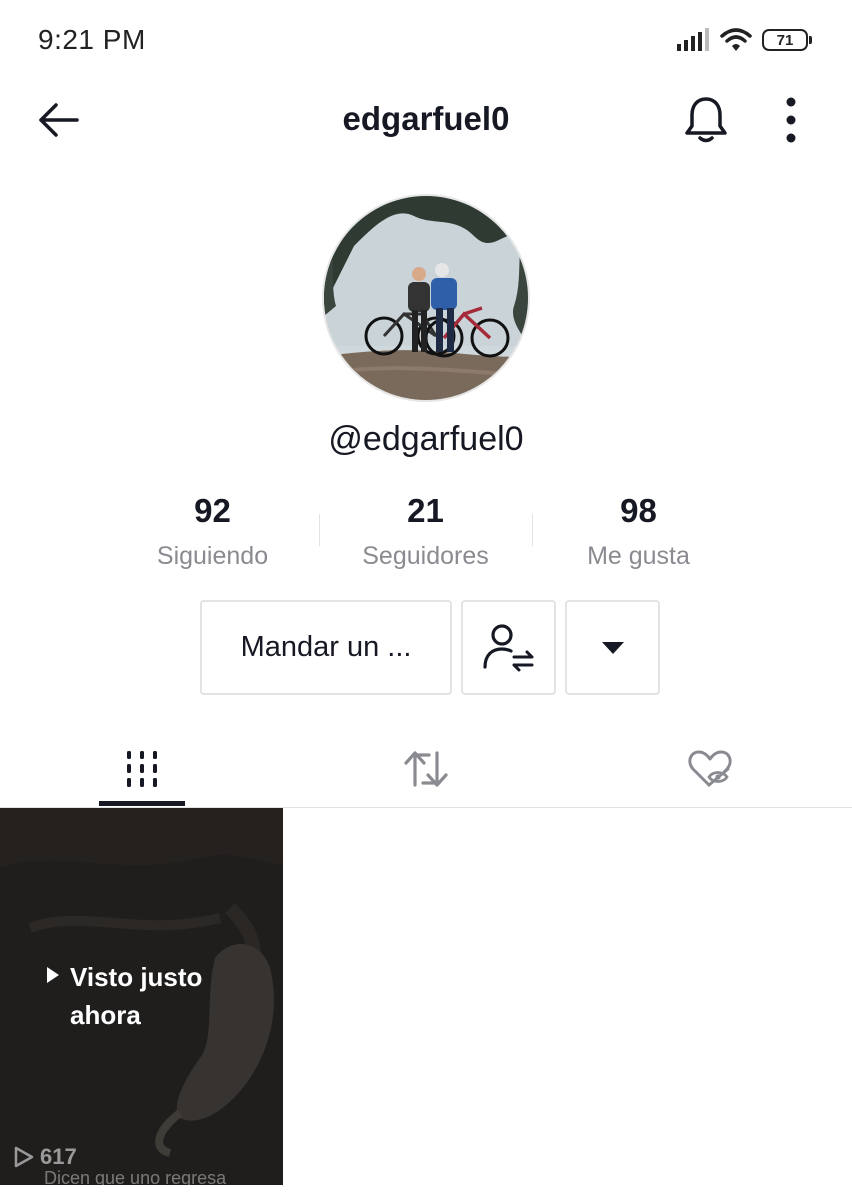 The width and height of the screenshot is (852, 1200). I want to click on signal-icon, so click(693, 39).